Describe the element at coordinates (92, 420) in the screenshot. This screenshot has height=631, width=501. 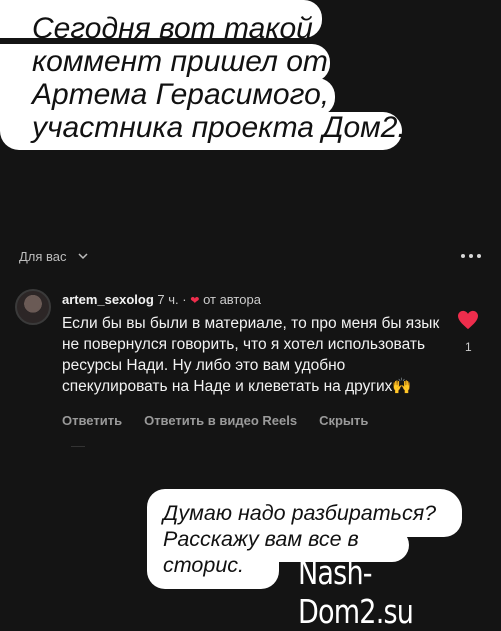
I see `reply-button: Ответить` at that location.